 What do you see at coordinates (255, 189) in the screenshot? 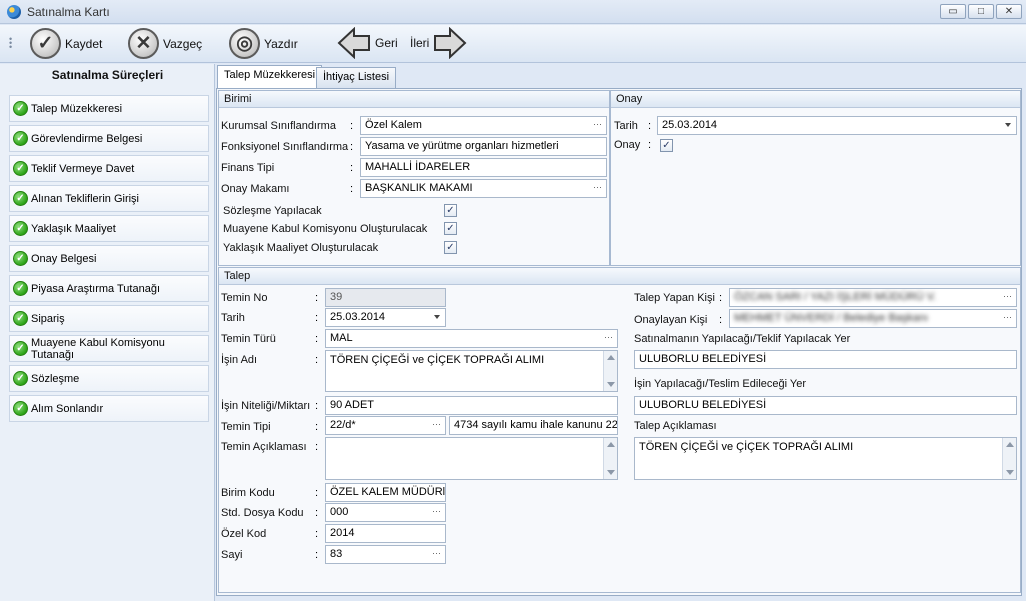
I see `onay-makami-label: Onay Makamı` at bounding box center [255, 189].